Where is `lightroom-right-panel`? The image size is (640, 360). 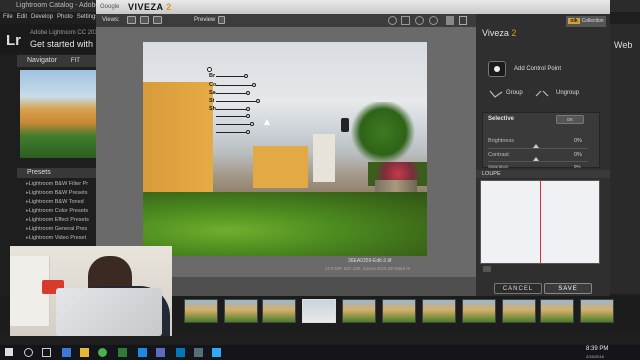
lightroom-right-panel is located at coordinates (625, 159).